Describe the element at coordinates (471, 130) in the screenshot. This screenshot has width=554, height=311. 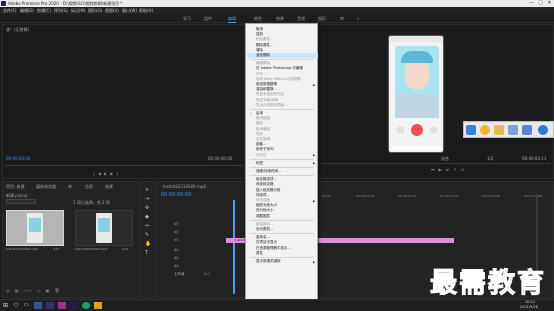
I see `selection-tool-icon` at that location.